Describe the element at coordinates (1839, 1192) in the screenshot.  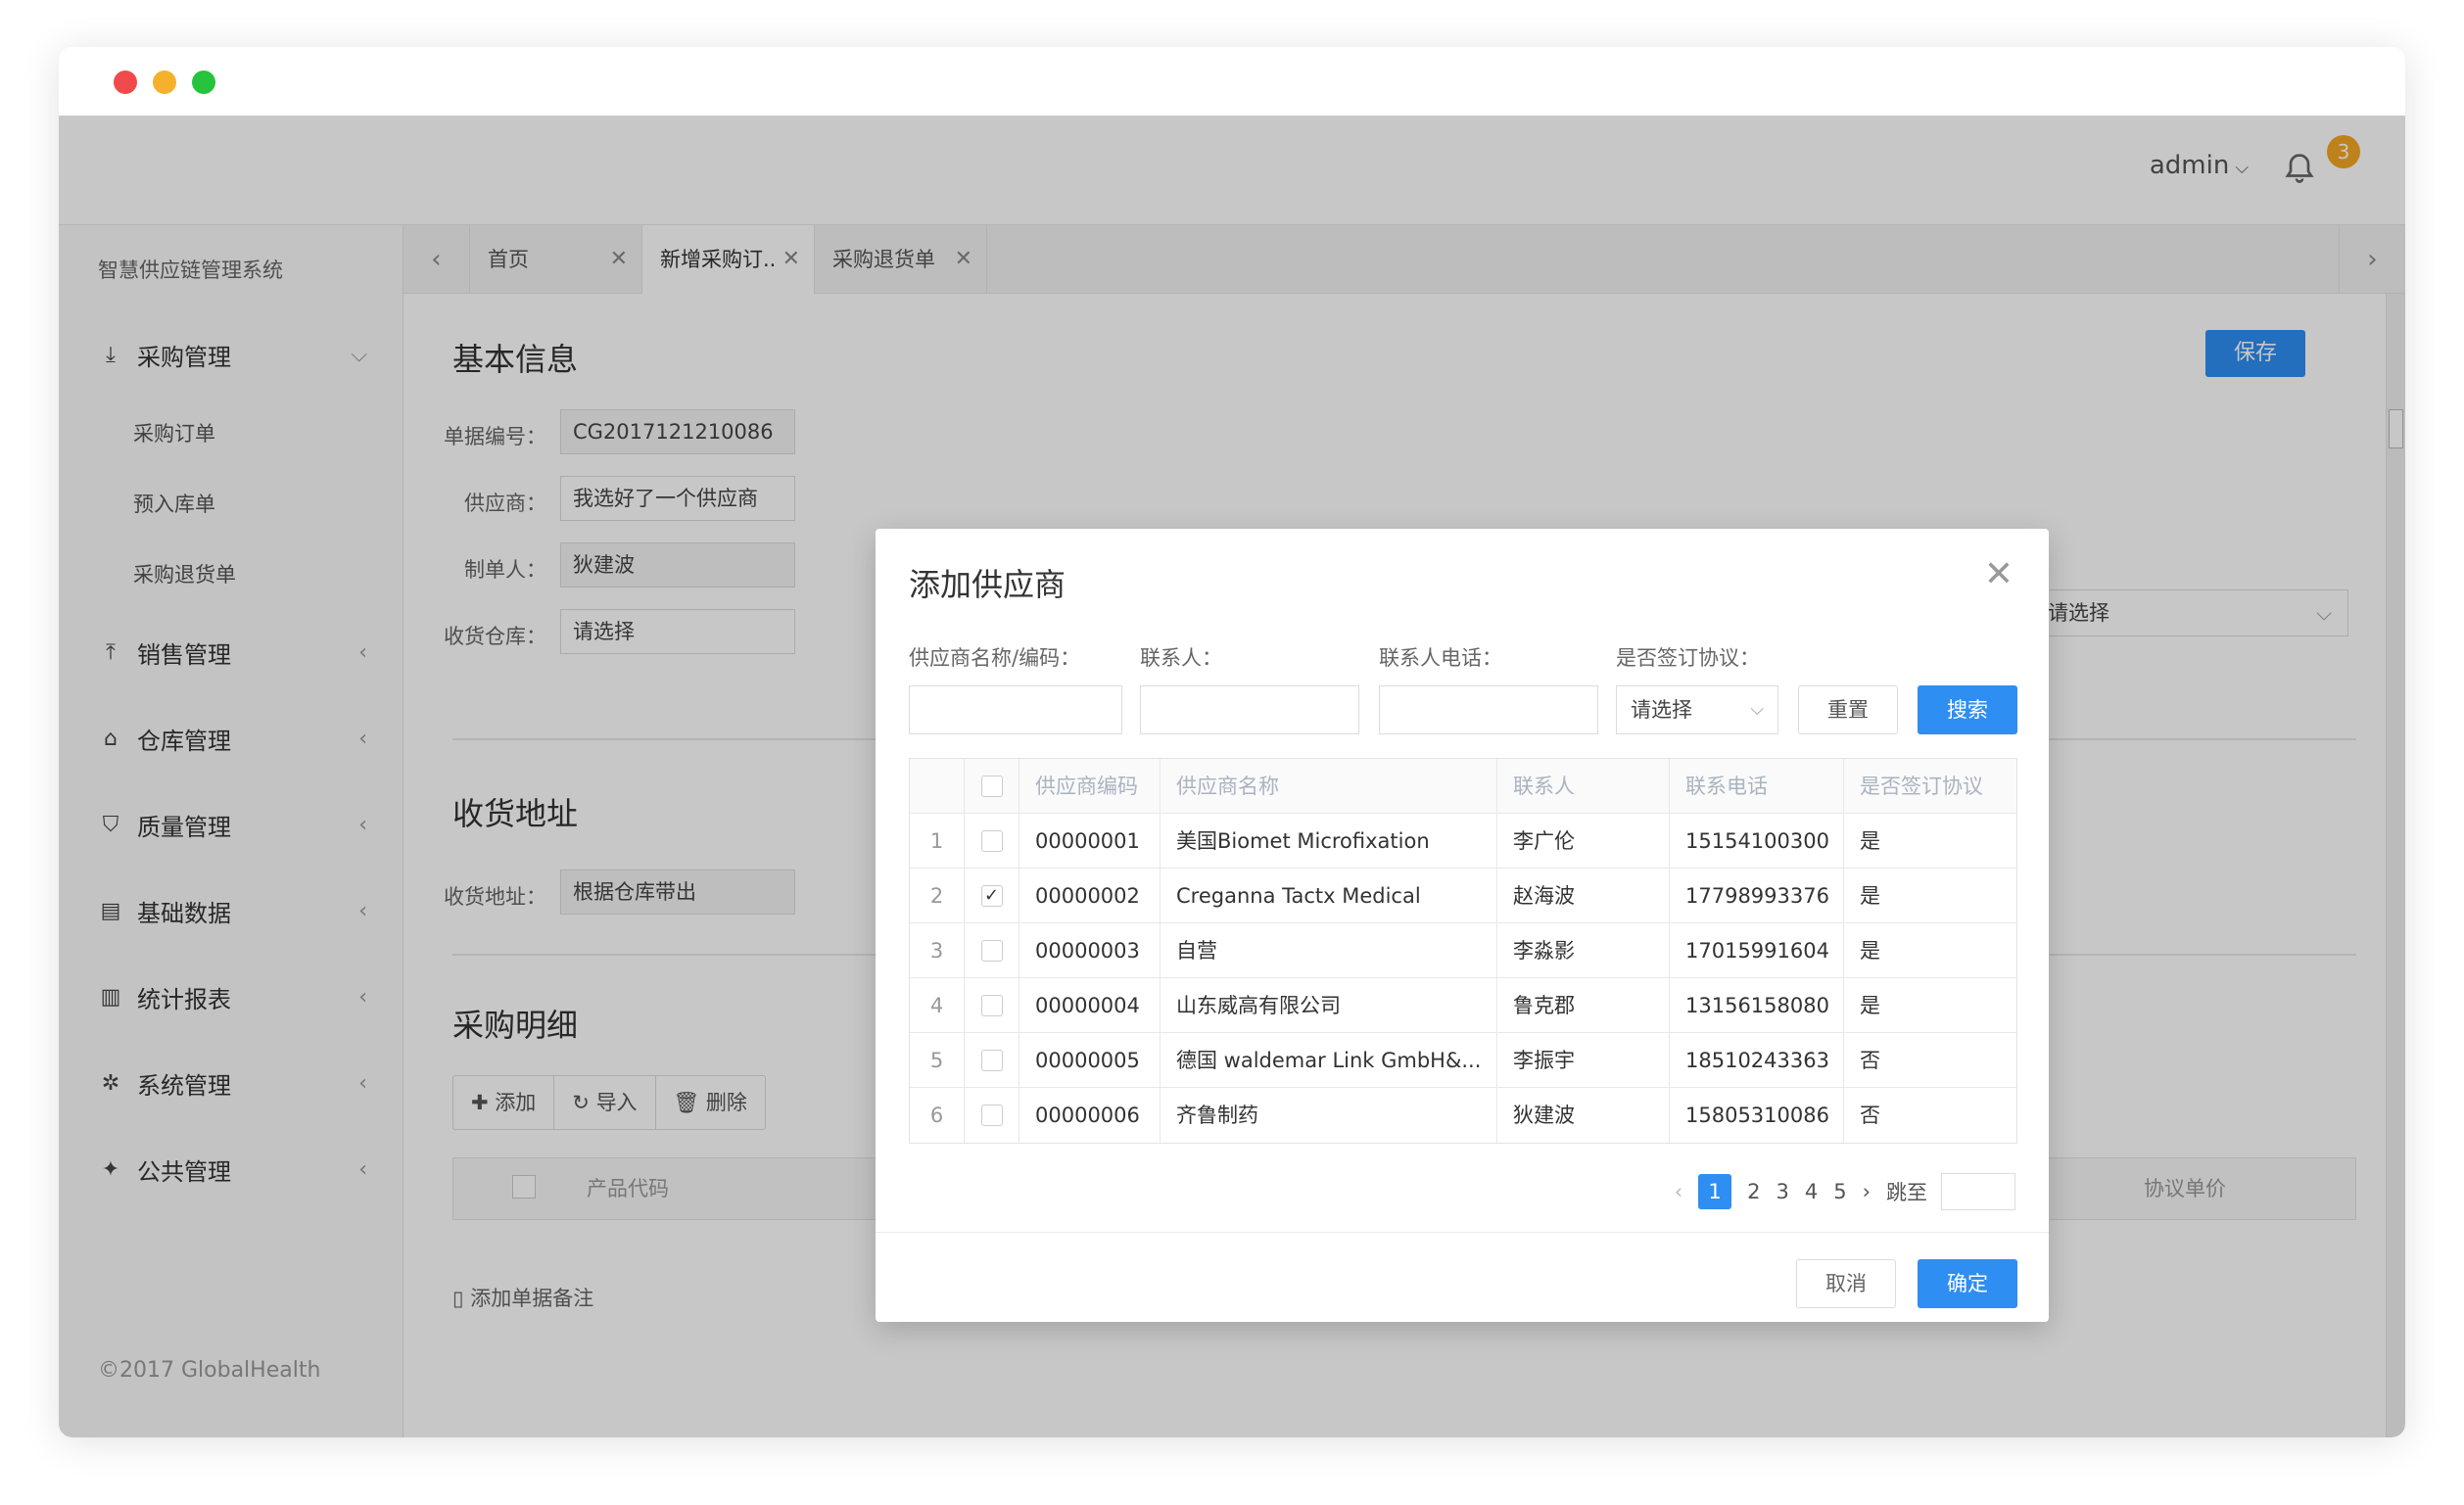
I see `page-5: 5` at that location.